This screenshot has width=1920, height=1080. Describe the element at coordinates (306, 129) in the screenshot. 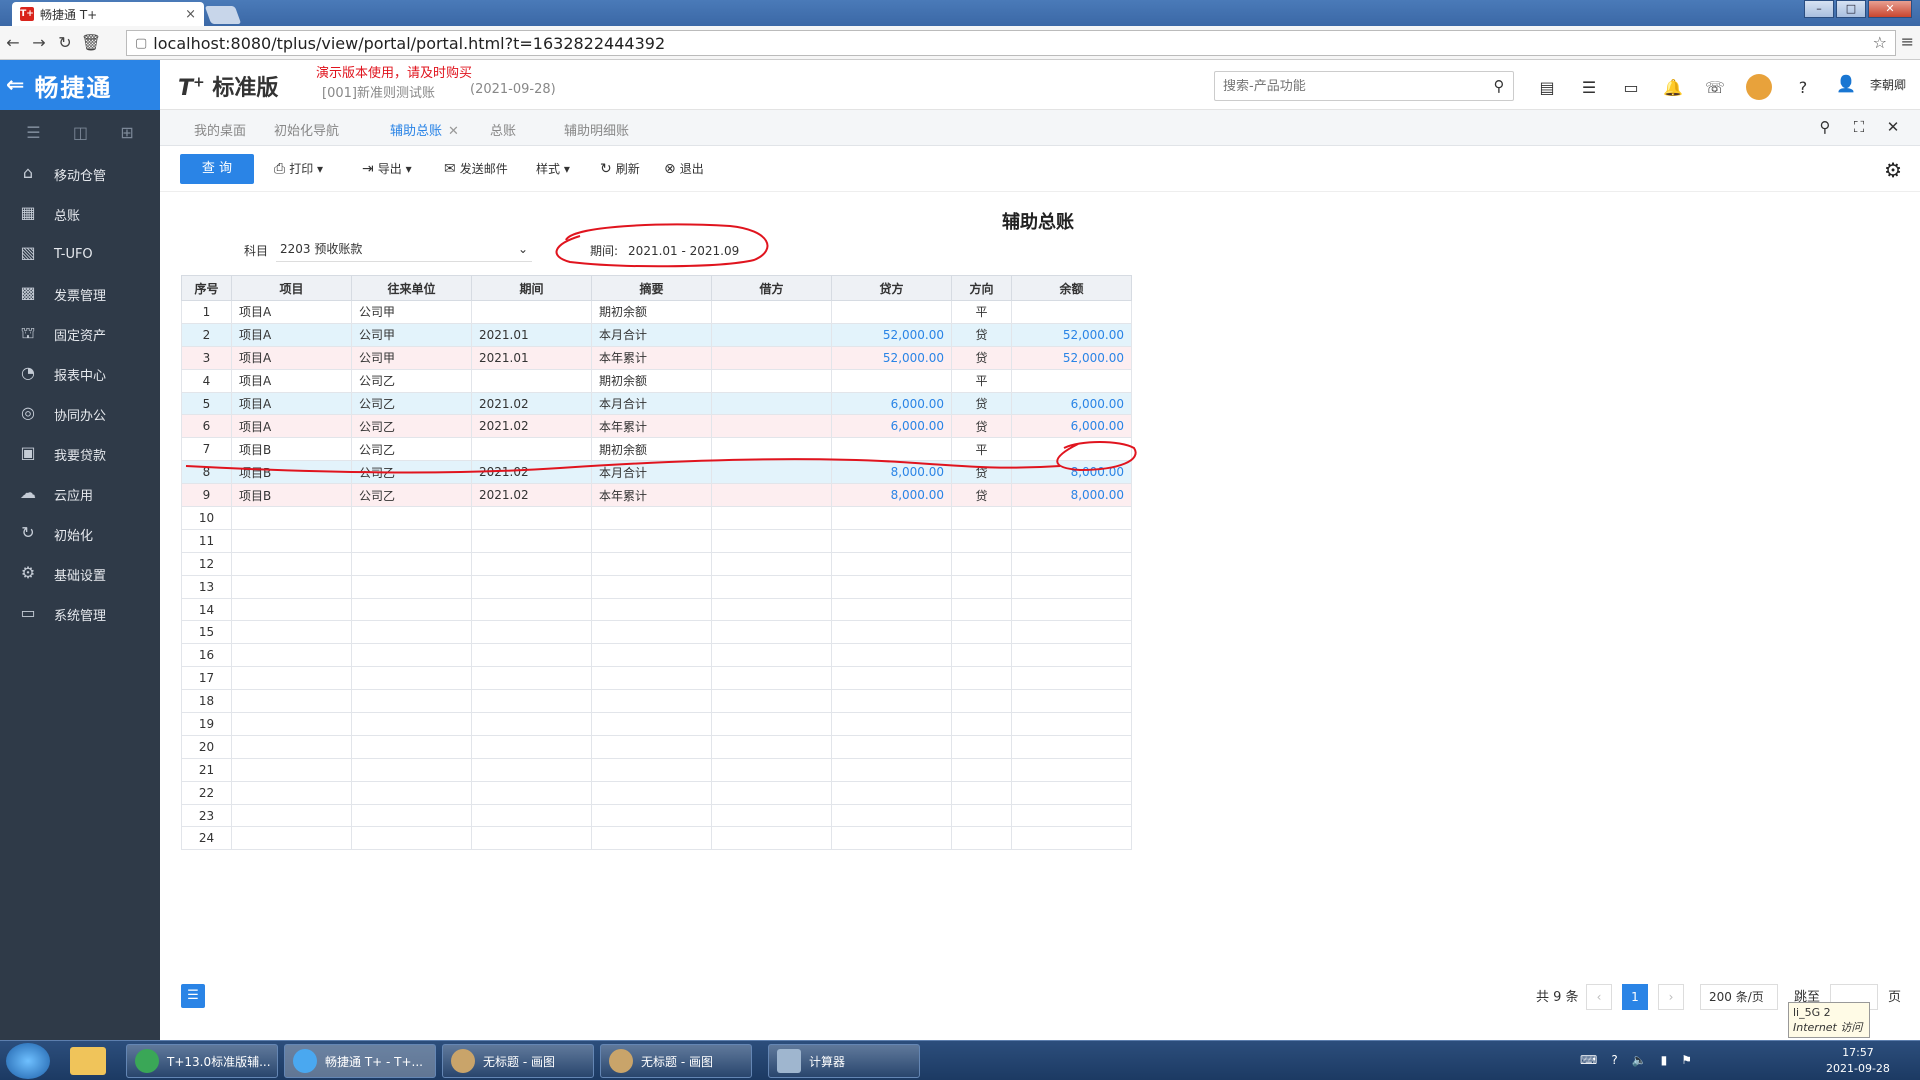

I see `tab-init-nav: 初始化导航` at that location.